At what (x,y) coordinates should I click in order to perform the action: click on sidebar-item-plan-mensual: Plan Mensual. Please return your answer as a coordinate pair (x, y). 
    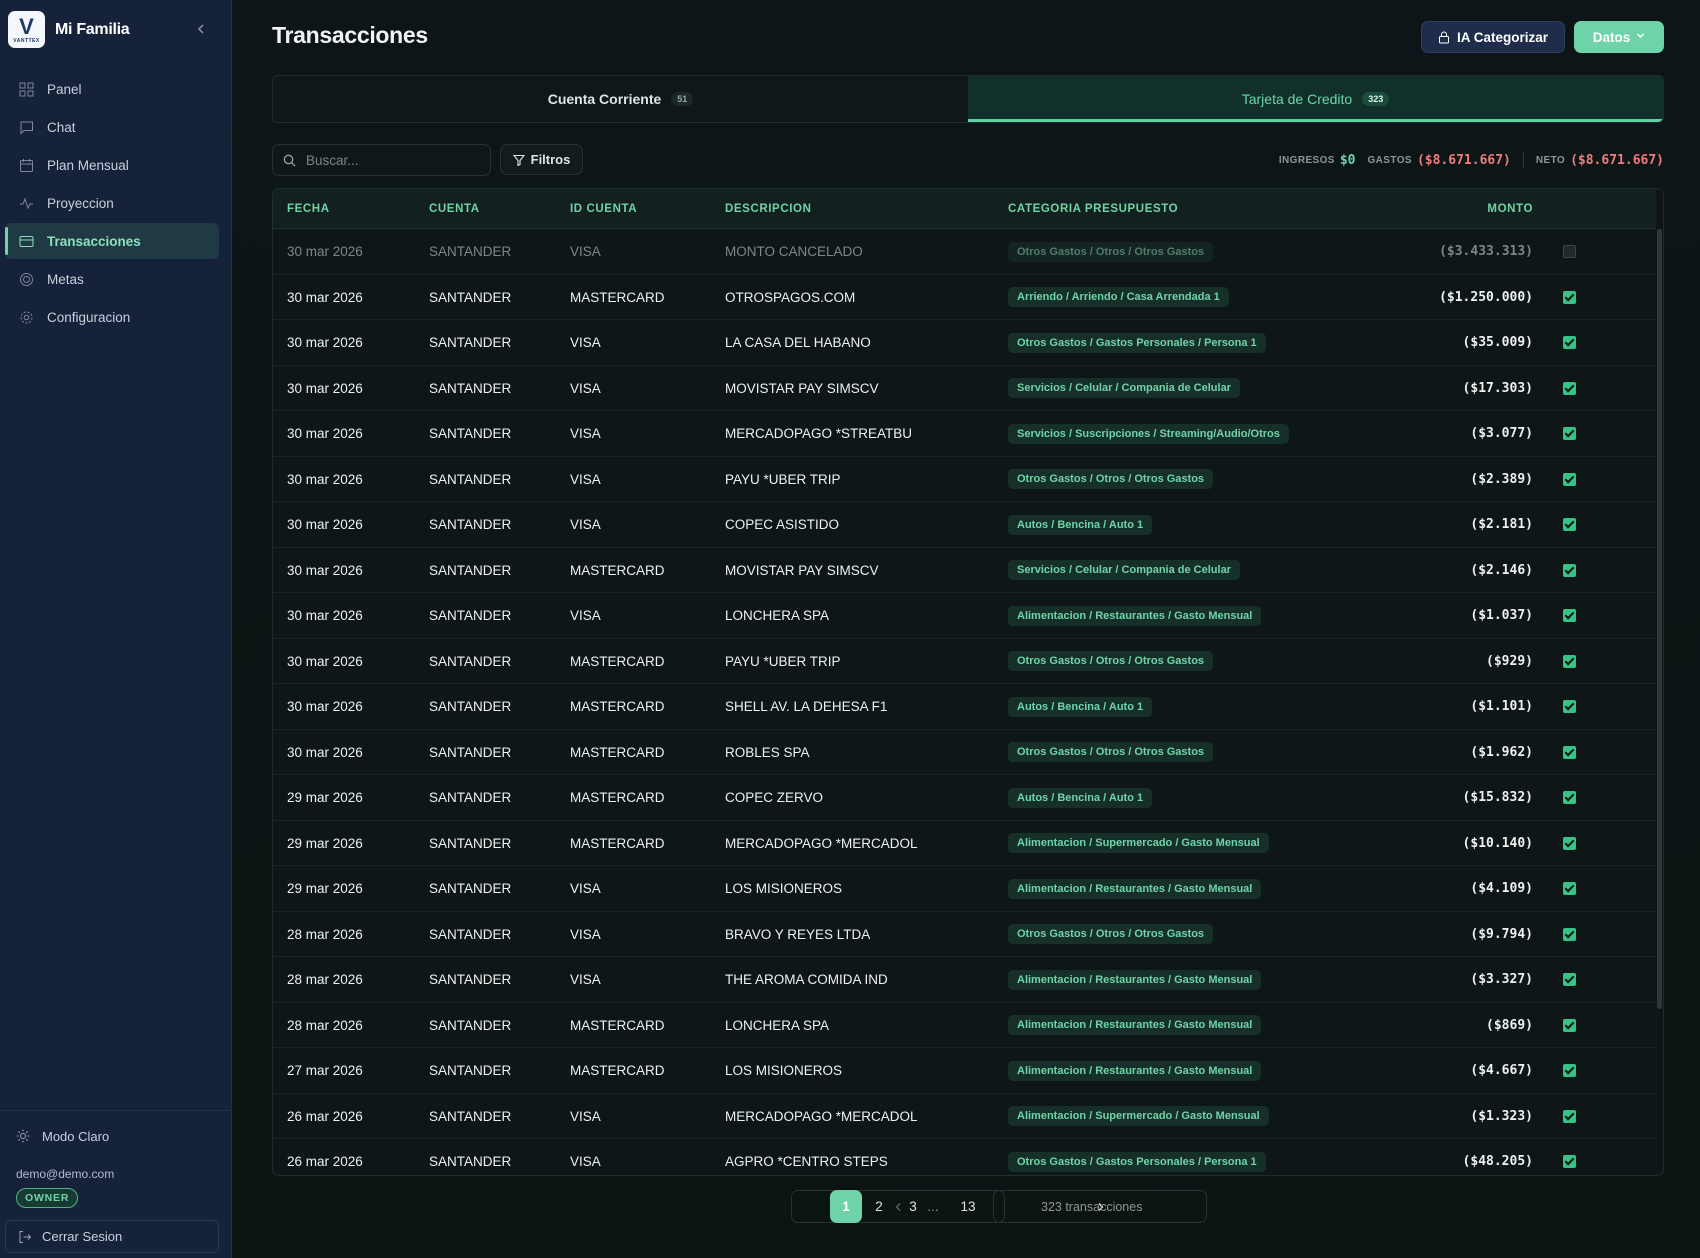
    Looking at the image, I should click on (112, 165).